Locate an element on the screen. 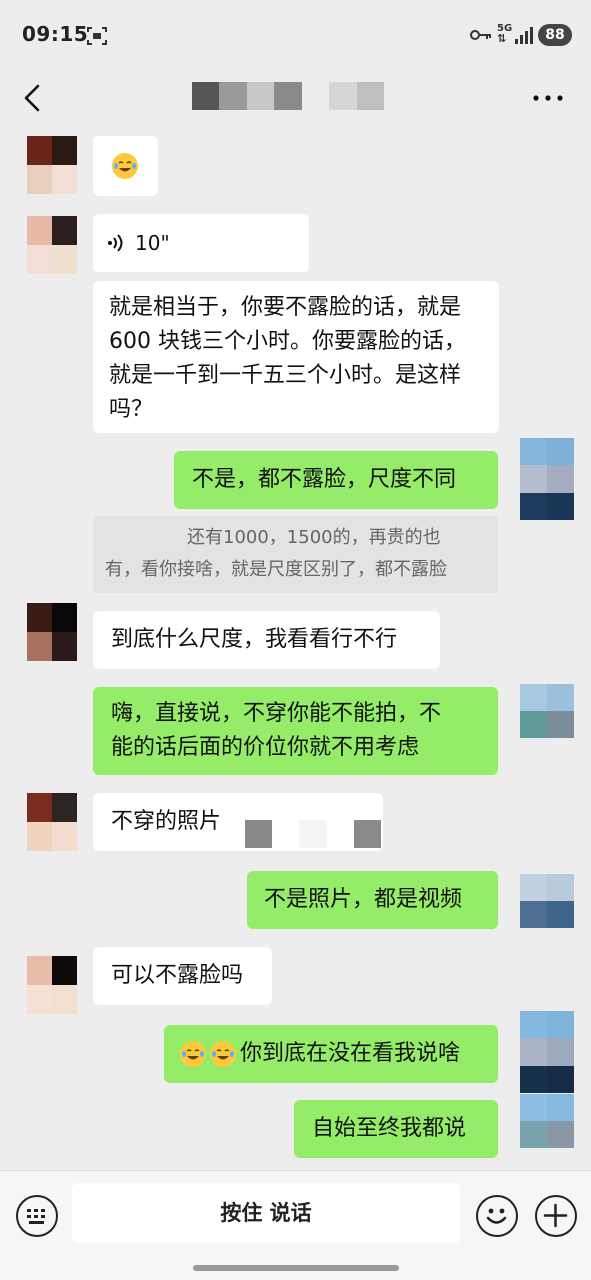 The width and height of the screenshot is (591, 1280). message-line: 不穿的照片 is located at coordinates (166, 821).